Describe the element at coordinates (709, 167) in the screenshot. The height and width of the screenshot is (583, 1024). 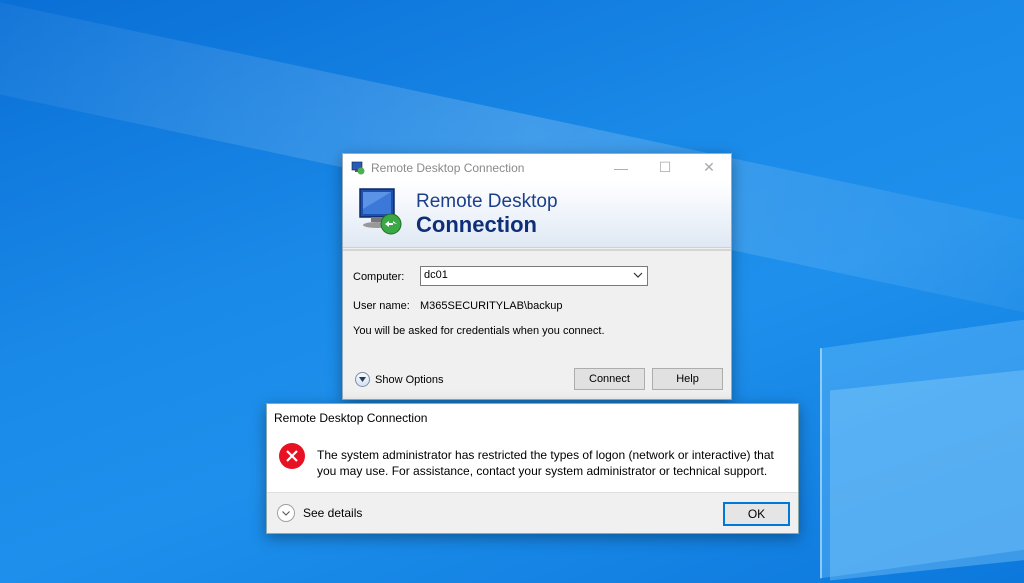
I see `close-button: ✕` at that location.